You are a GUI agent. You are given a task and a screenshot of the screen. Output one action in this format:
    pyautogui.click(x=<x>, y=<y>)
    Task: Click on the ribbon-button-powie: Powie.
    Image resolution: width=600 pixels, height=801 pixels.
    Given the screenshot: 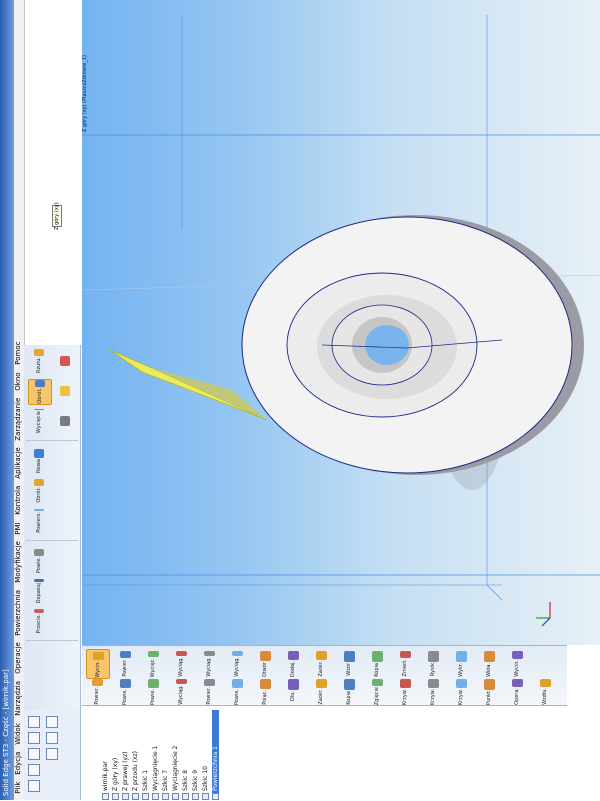 What is the action you would take?
    pyautogui.click(x=39, y=561)
    